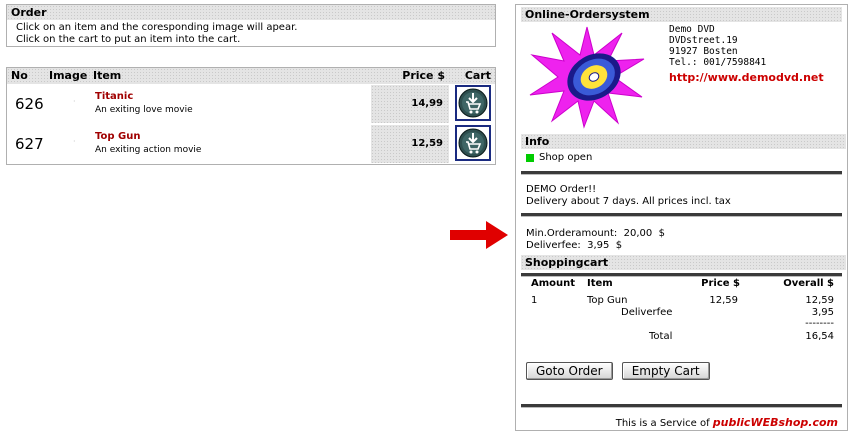  Describe the element at coordinates (808, 283) in the screenshot. I see `cart-col-overall: Overall $` at that location.